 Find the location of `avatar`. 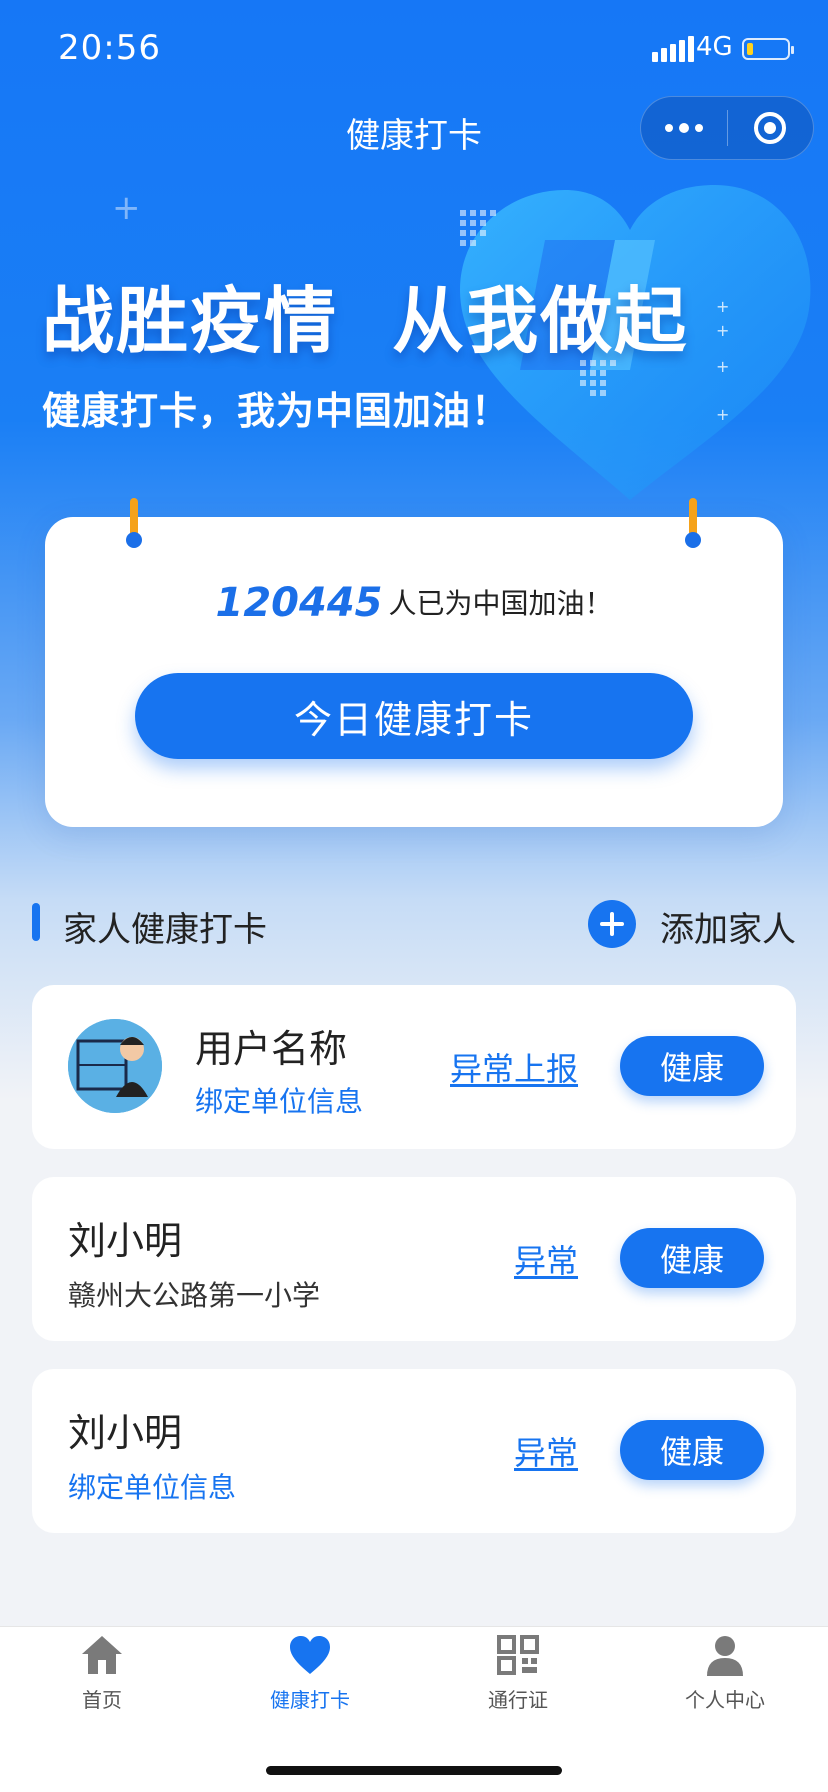

avatar is located at coordinates (115, 1066).